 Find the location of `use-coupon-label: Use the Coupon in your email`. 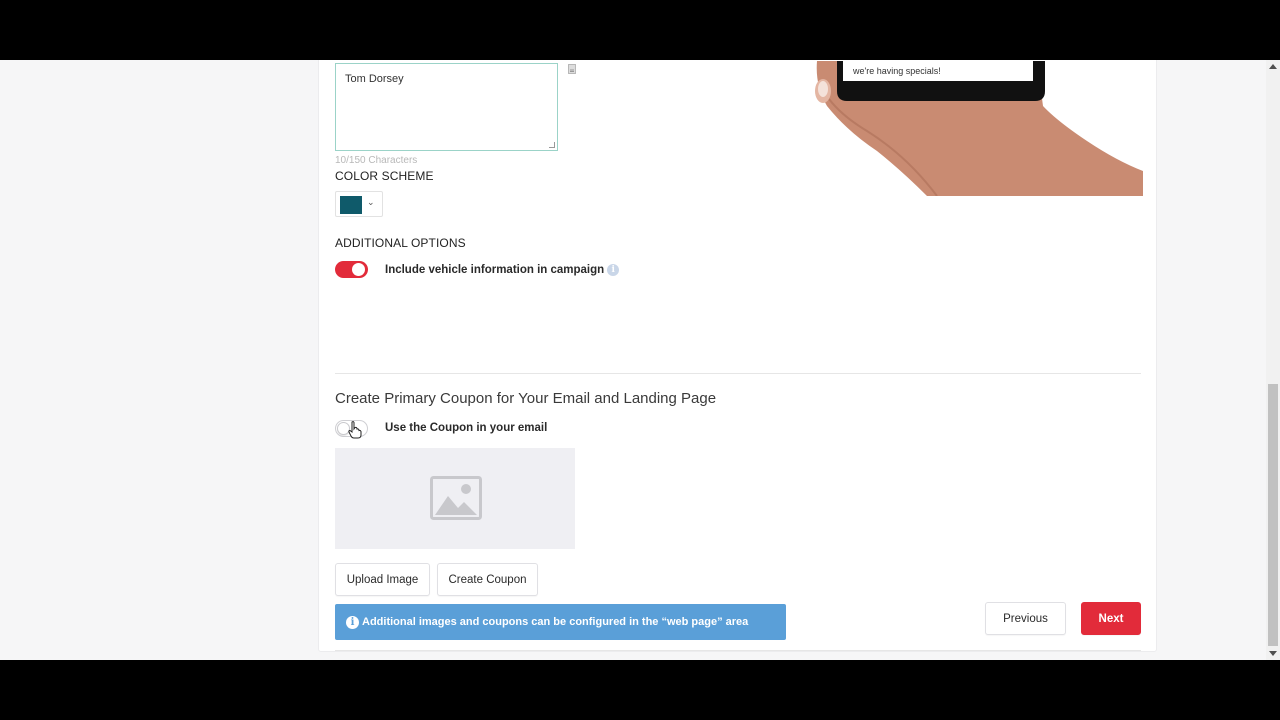

use-coupon-label: Use the Coupon in your email is located at coordinates (466, 428).